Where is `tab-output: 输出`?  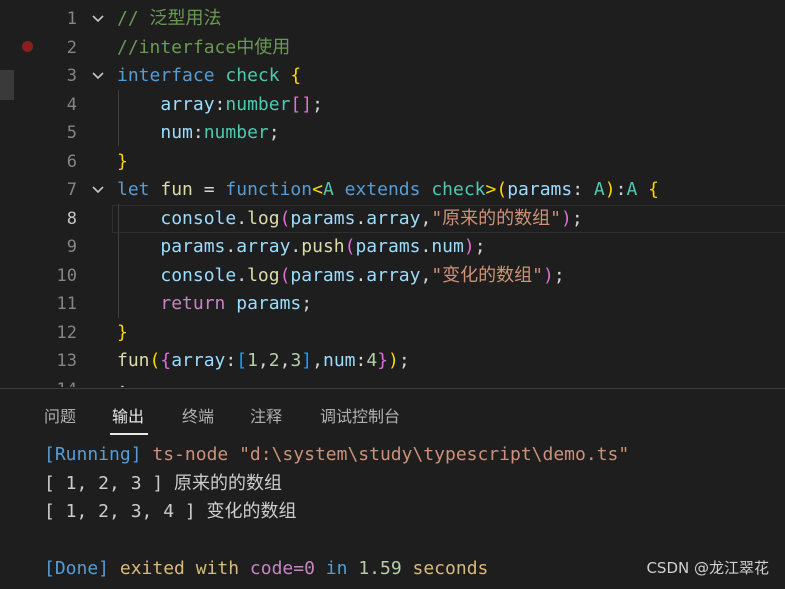
tab-output: 输出 is located at coordinates (128, 415).